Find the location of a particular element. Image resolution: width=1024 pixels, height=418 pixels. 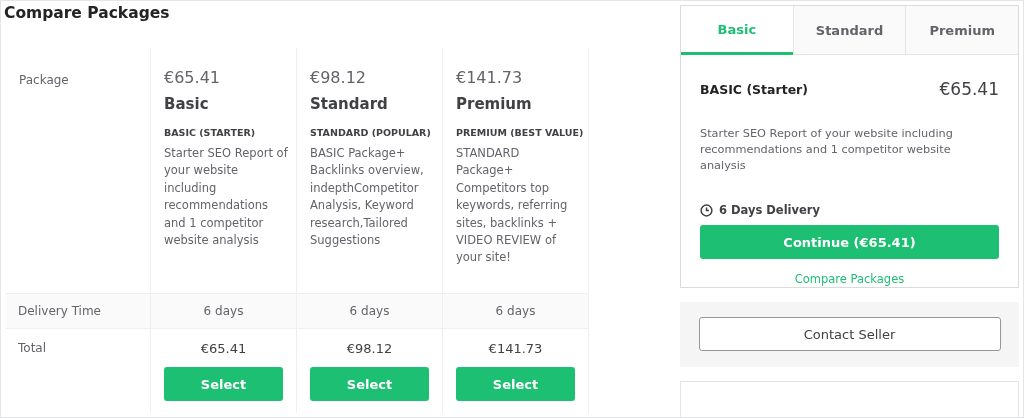

row-label: Total is located at coordinates (32, 348).